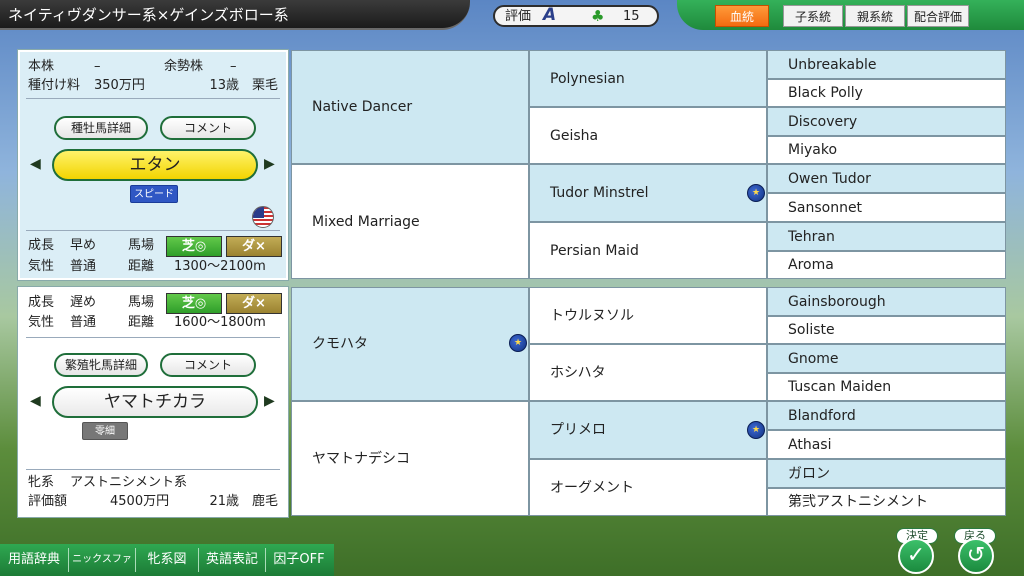 Image resolution: width=1024 pixels, height=576 pixels. I want to click on tab-bar: 血統 子系統 親系統 配合評価, so click(850, 15).